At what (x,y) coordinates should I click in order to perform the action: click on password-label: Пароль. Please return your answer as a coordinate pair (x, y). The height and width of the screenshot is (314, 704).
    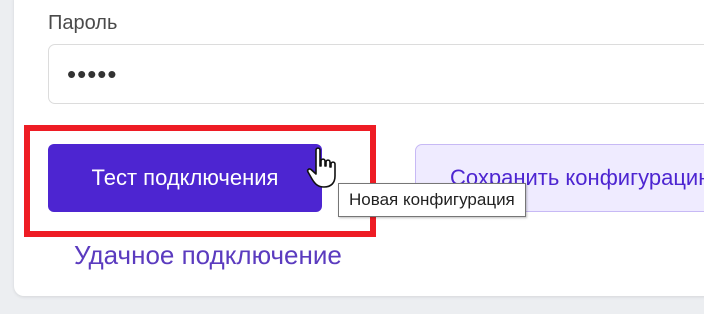
    Looking at the image, I should click on (83, 23).